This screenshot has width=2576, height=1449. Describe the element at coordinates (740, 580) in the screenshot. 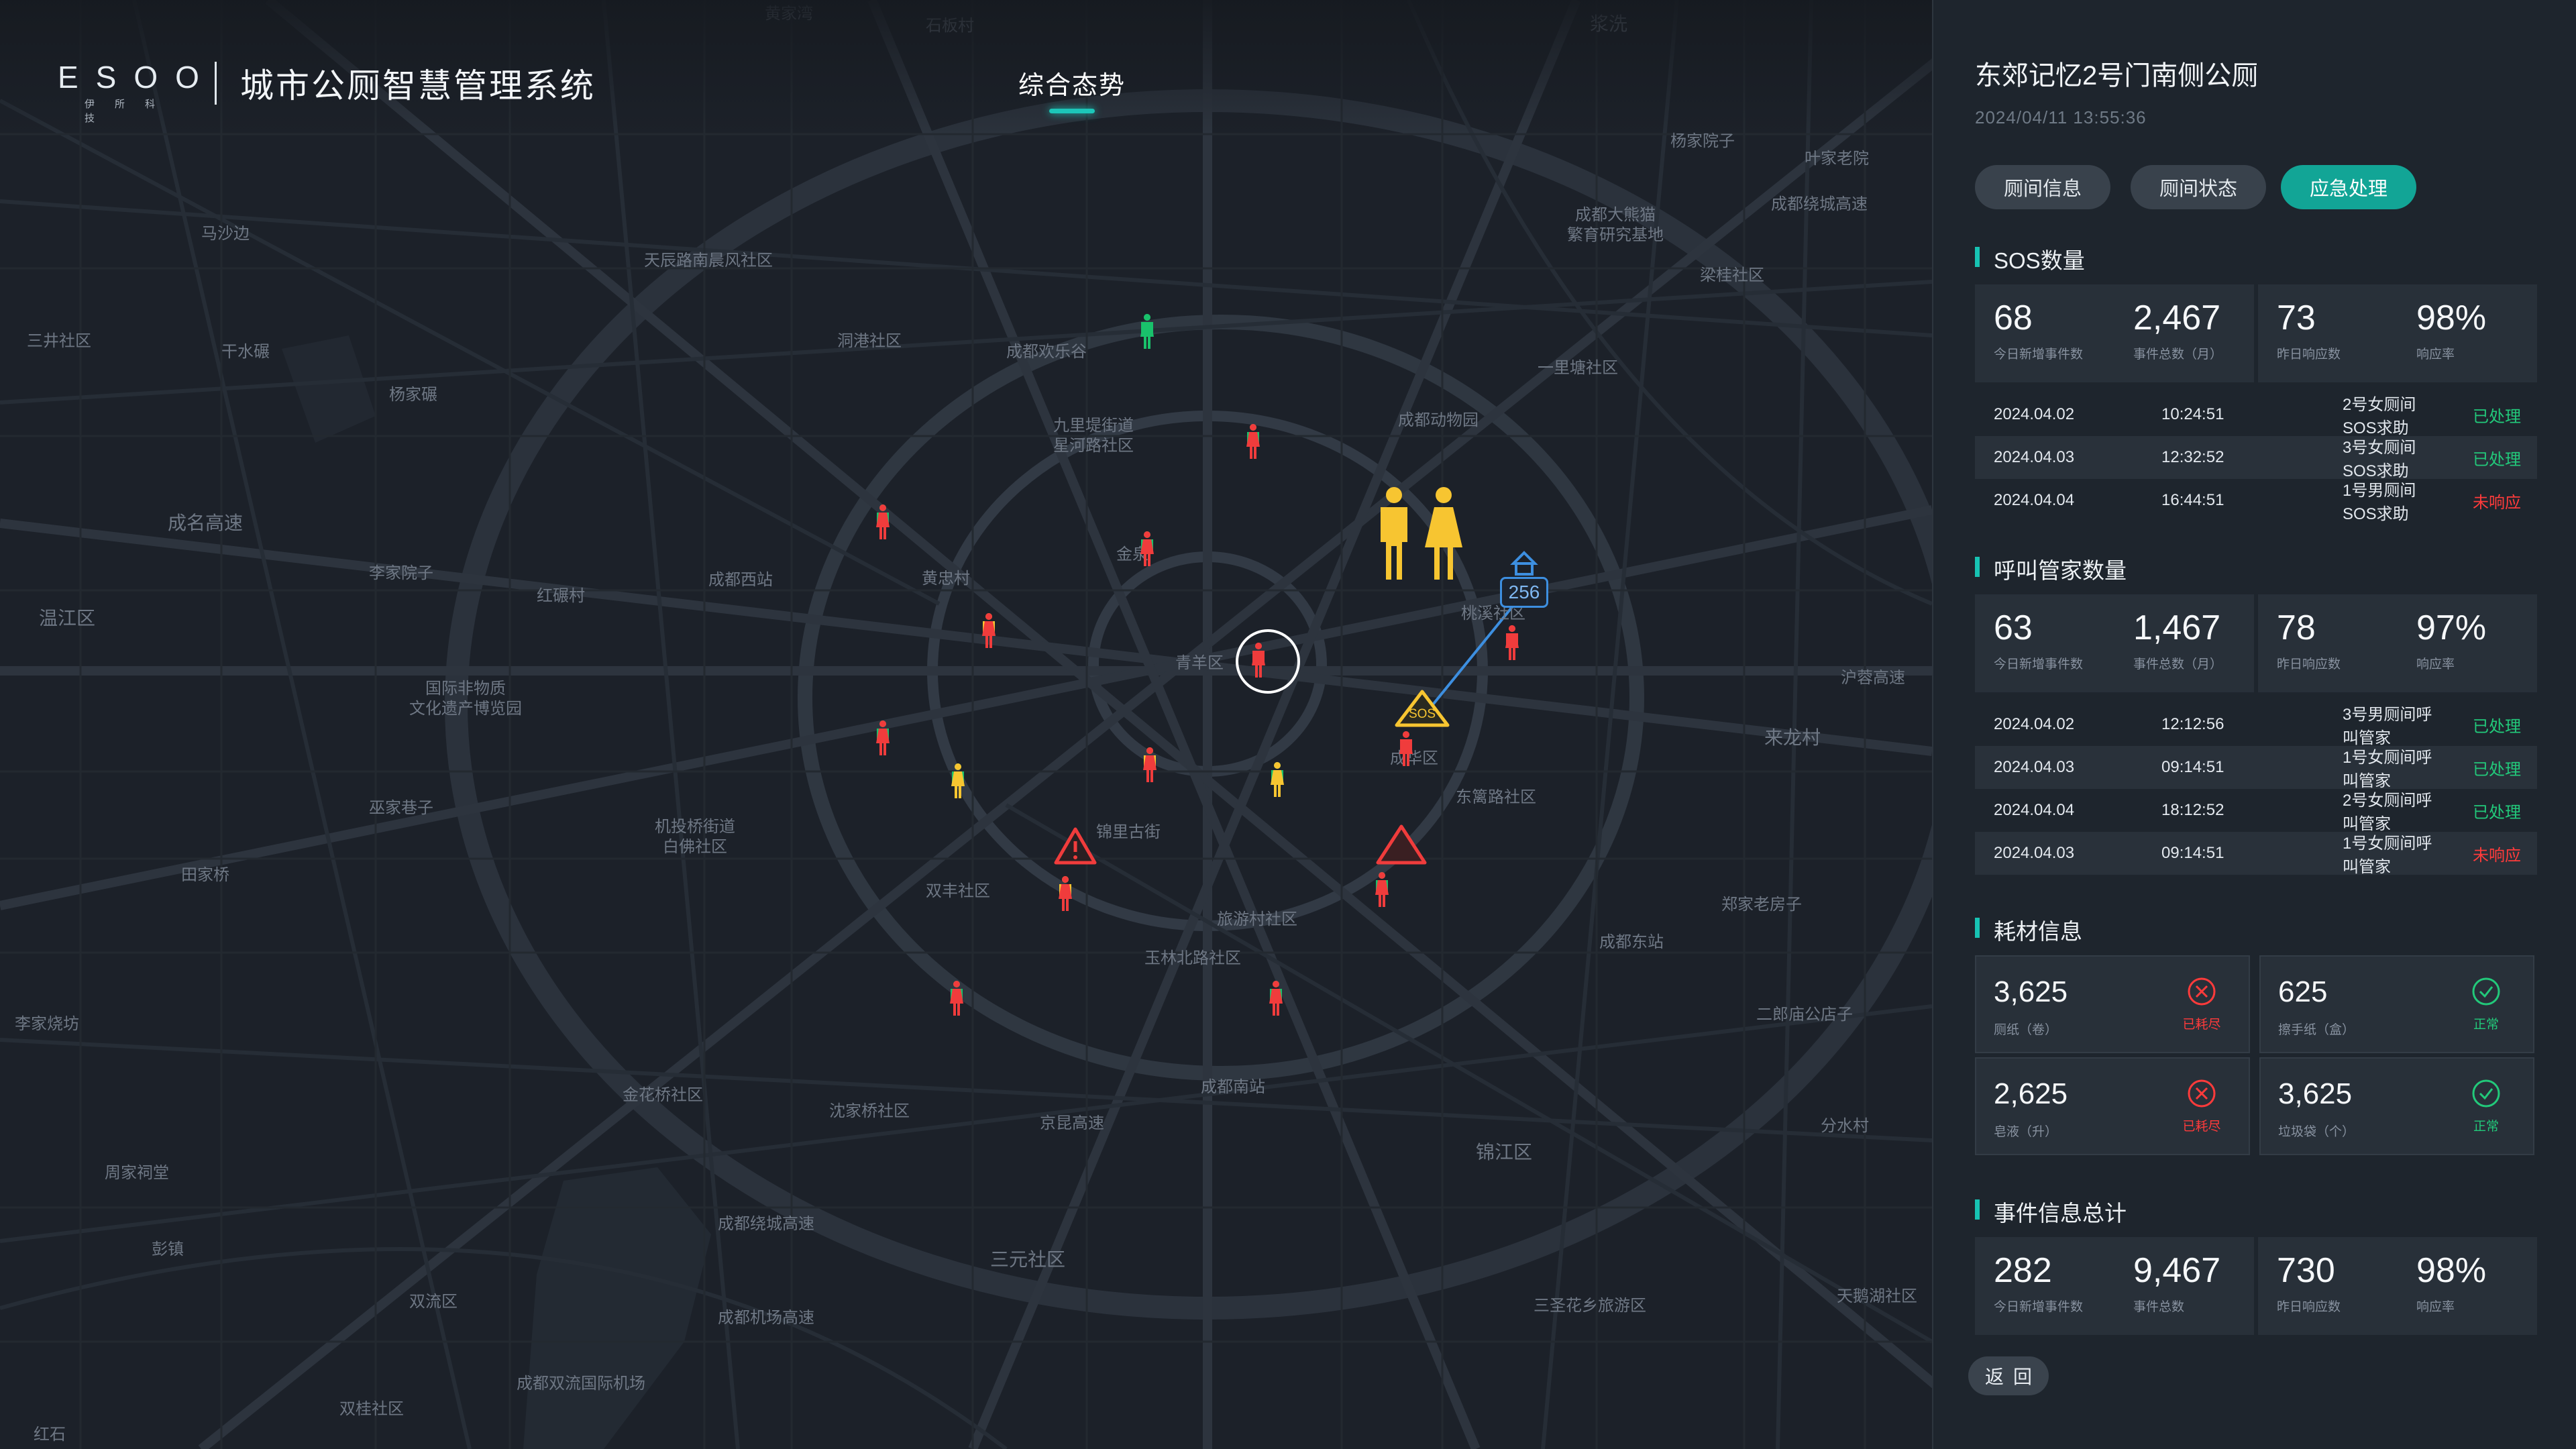

I see `map-place-label: 成都西站` at that location.